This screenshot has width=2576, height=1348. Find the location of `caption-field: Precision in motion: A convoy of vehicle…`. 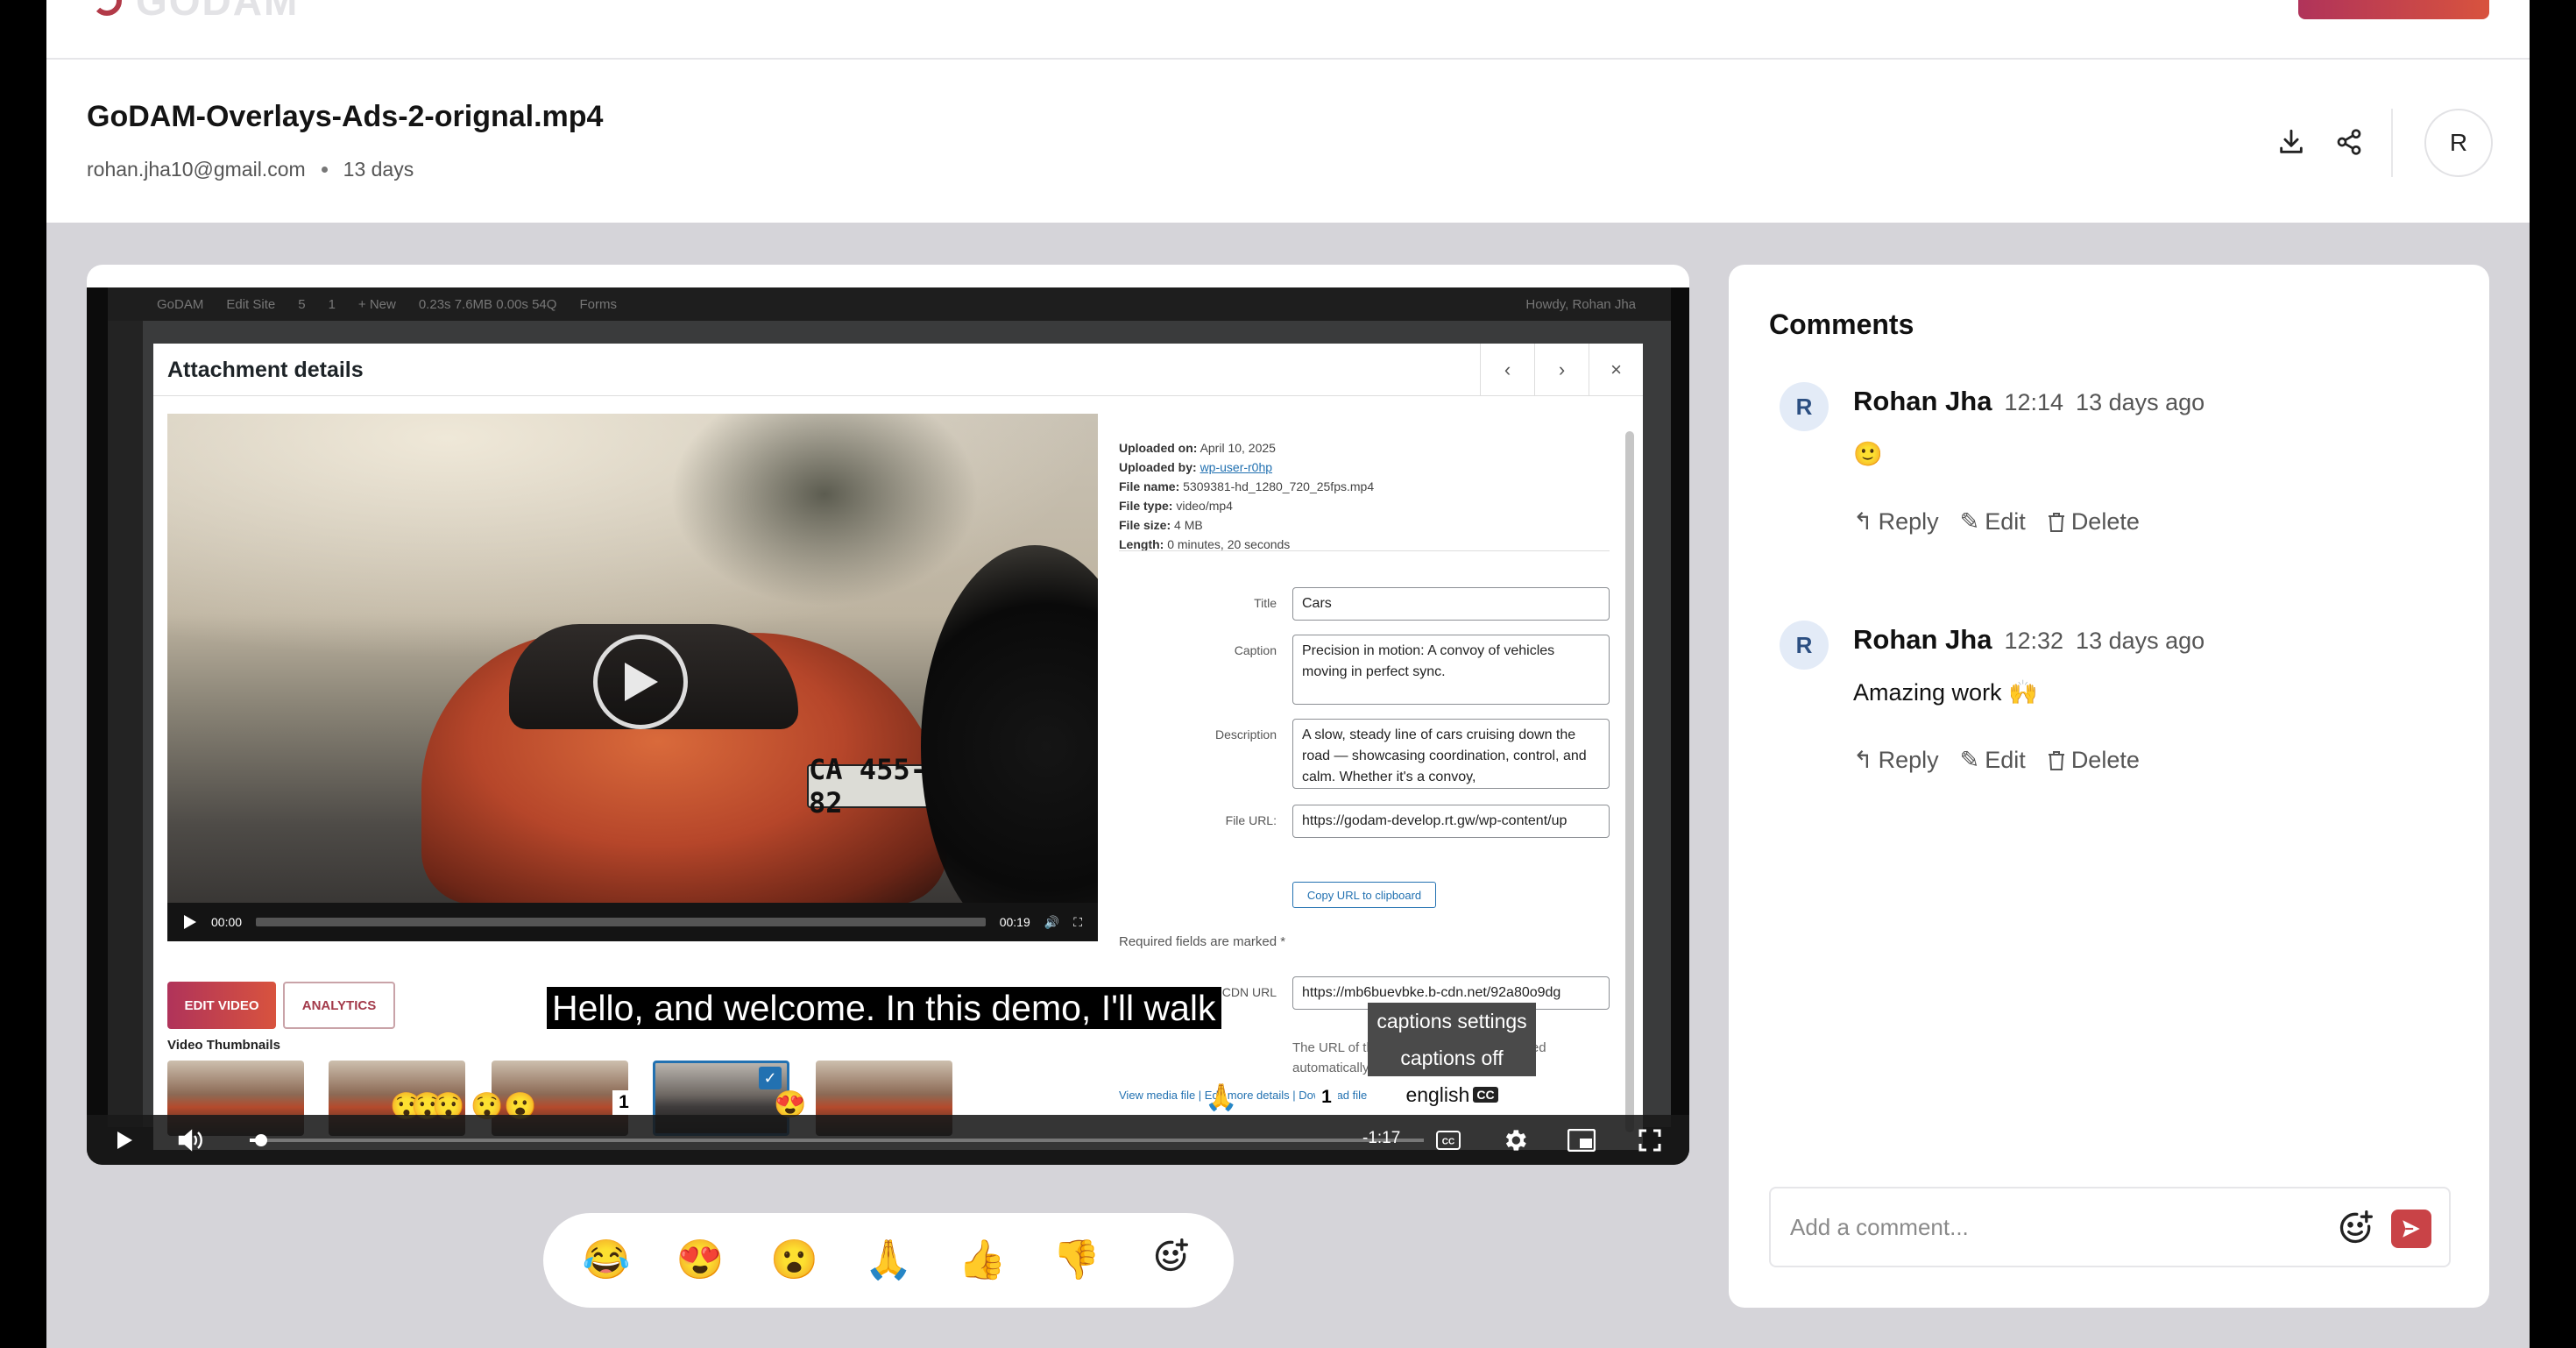

caption-field: Precision in motion: A convoy of vehicle… is located at coordinates (1451, 670).